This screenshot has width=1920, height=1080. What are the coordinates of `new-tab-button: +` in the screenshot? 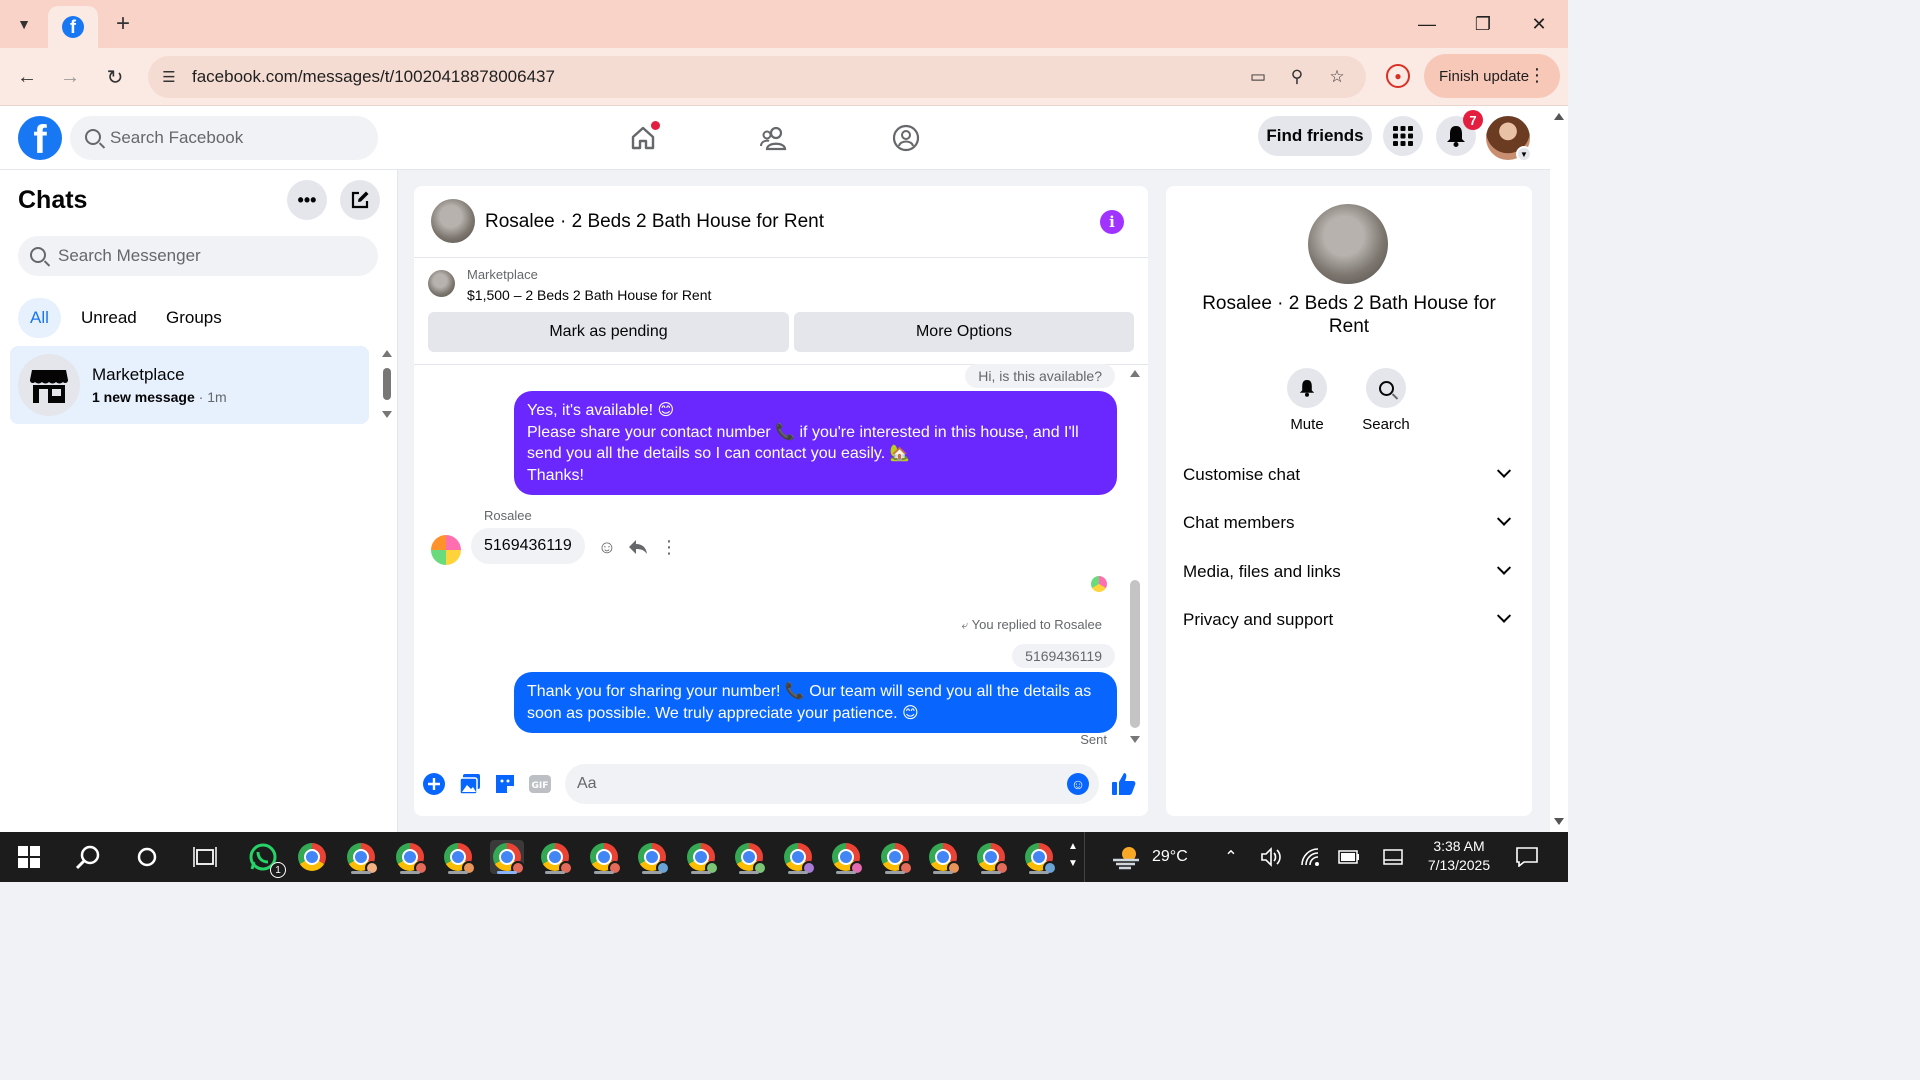 It's located at (123, 24).